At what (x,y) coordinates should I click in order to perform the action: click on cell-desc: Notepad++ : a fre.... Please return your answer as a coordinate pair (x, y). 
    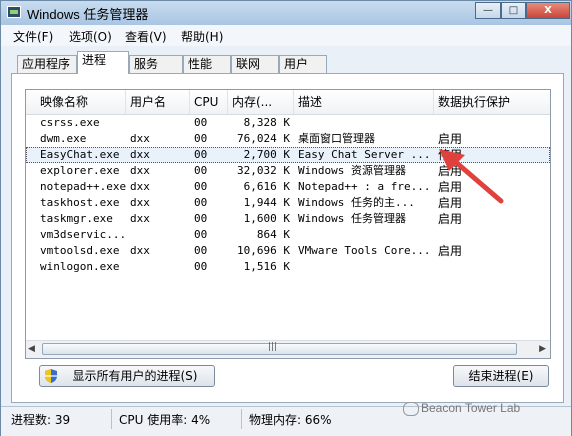
    Looking at the image, I should click on (364, 186).